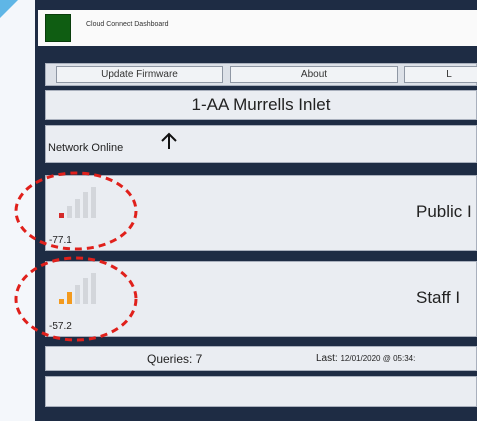 The width and height of the screenshot is (477, 421). I want to click on corner-accent, so click(9, 9).